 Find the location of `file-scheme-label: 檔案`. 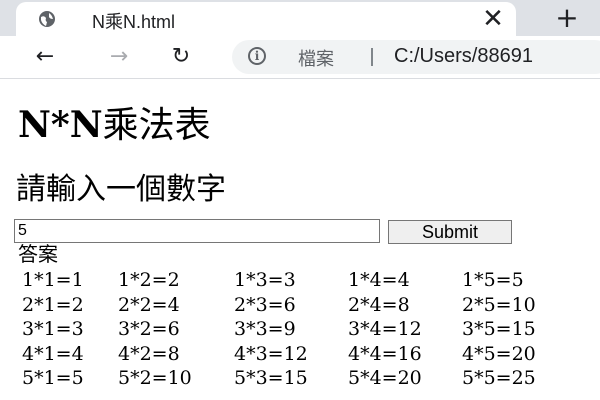

file-scheme-label: 檔案 is located at coordinates (316, 59).